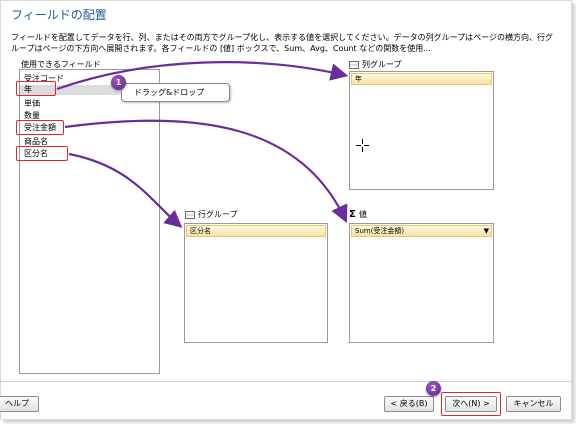 The height and width of the screenshot is (424, 576). What do you see at coordinates (118, 82) in the screenshot?
I see `step-badge-1: 1` at bounding box center [118, 82].